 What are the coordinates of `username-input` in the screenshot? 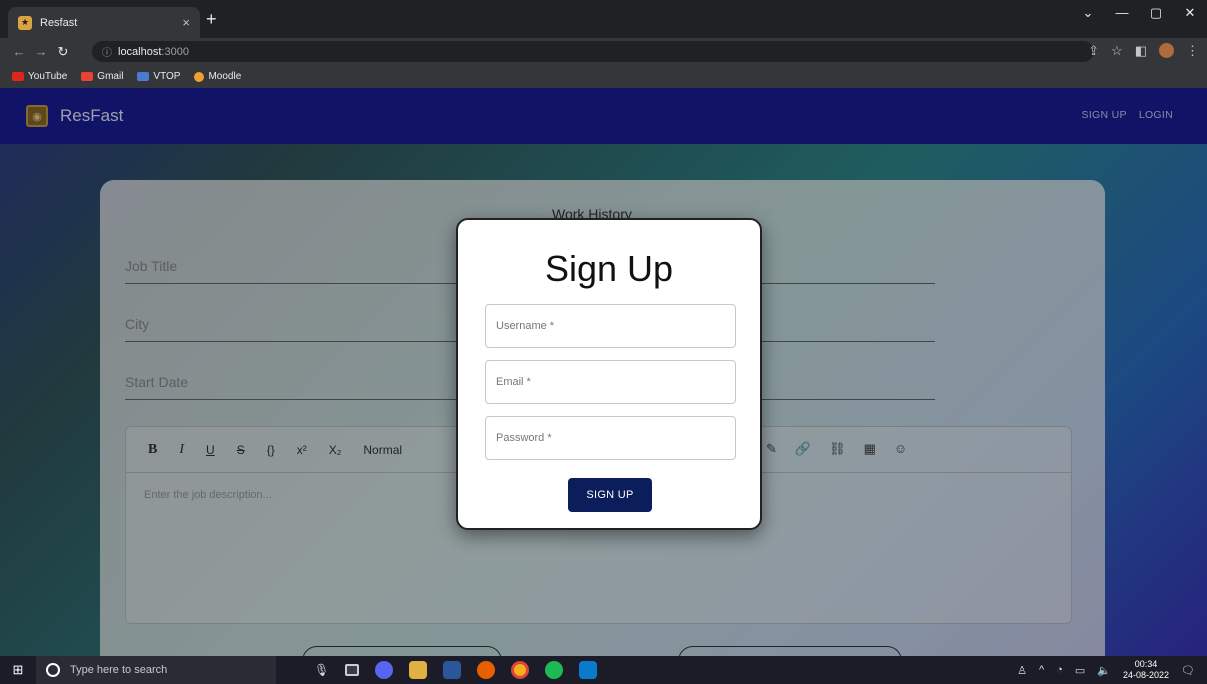 It's located at (610, 326).